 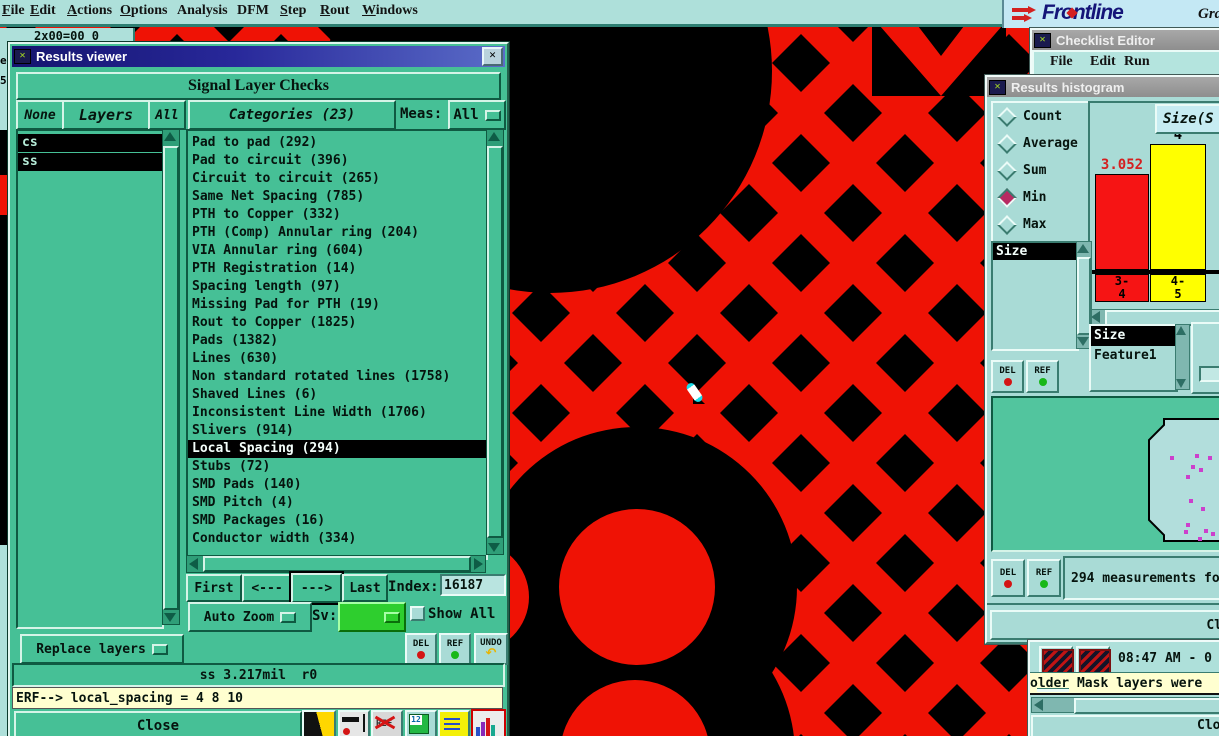 I want to click on show-all-checkbox, so click(x=417, y=613).